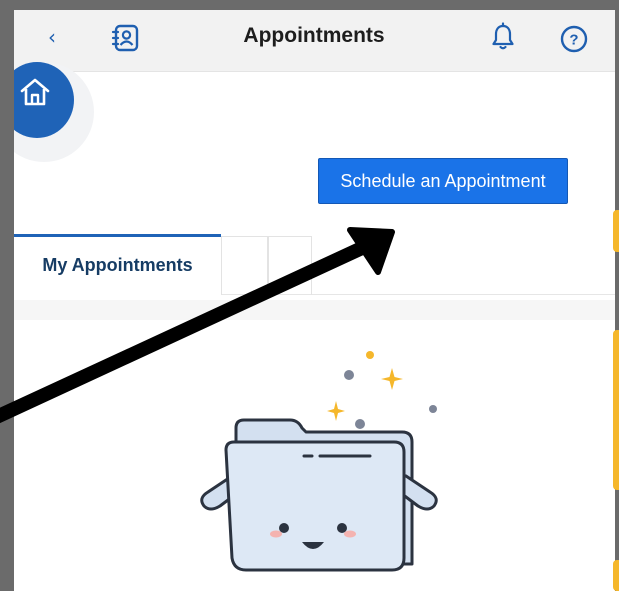 The image size is (619, 591). I want to click on appointment-tabs: My Appointments, so click(314, 264).